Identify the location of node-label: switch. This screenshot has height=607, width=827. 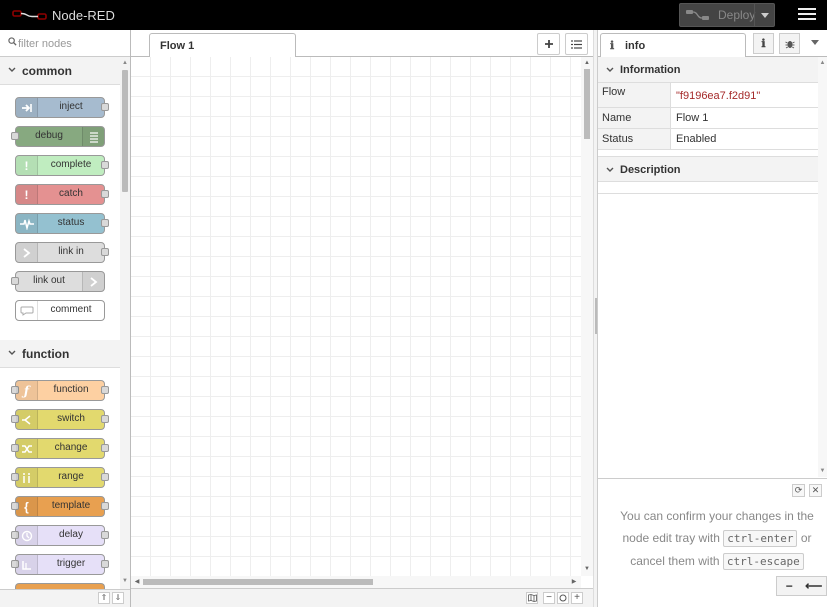
(71, 418).